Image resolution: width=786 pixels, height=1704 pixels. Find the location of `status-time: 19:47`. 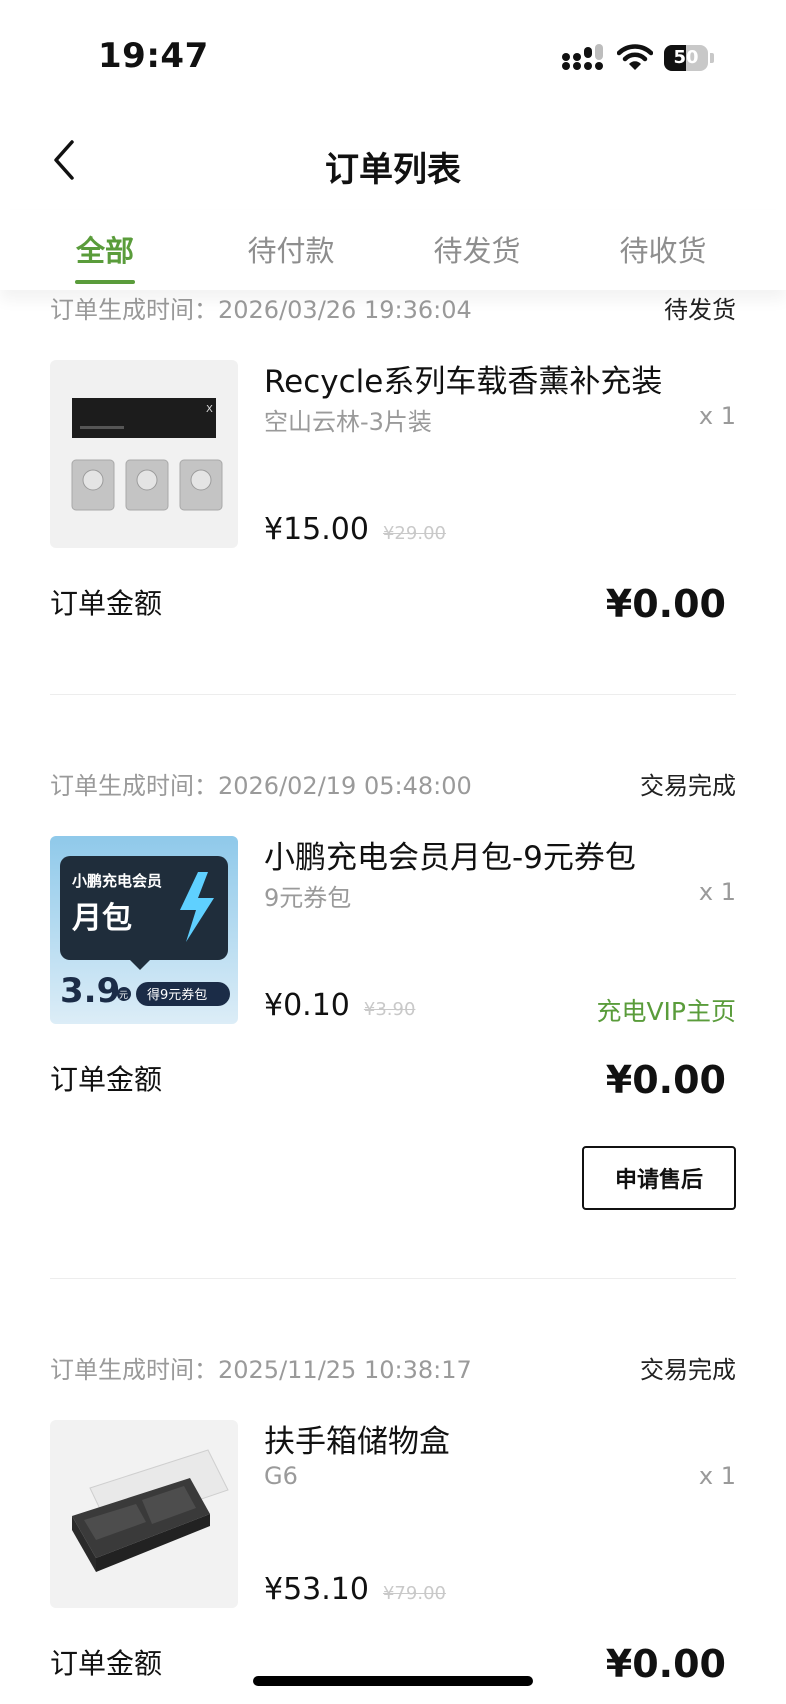

status-time: 19:47 is located at coordinates (153, 56).